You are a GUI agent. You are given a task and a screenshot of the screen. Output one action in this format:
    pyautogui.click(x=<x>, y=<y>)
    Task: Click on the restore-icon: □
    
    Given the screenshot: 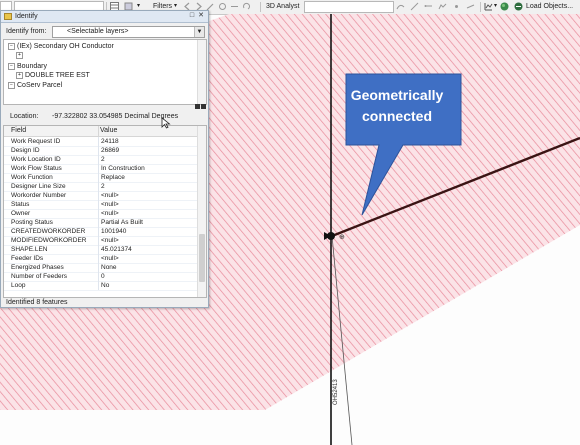 What is the action you would take?
    pyautogui.click(x=192, y=16)
    